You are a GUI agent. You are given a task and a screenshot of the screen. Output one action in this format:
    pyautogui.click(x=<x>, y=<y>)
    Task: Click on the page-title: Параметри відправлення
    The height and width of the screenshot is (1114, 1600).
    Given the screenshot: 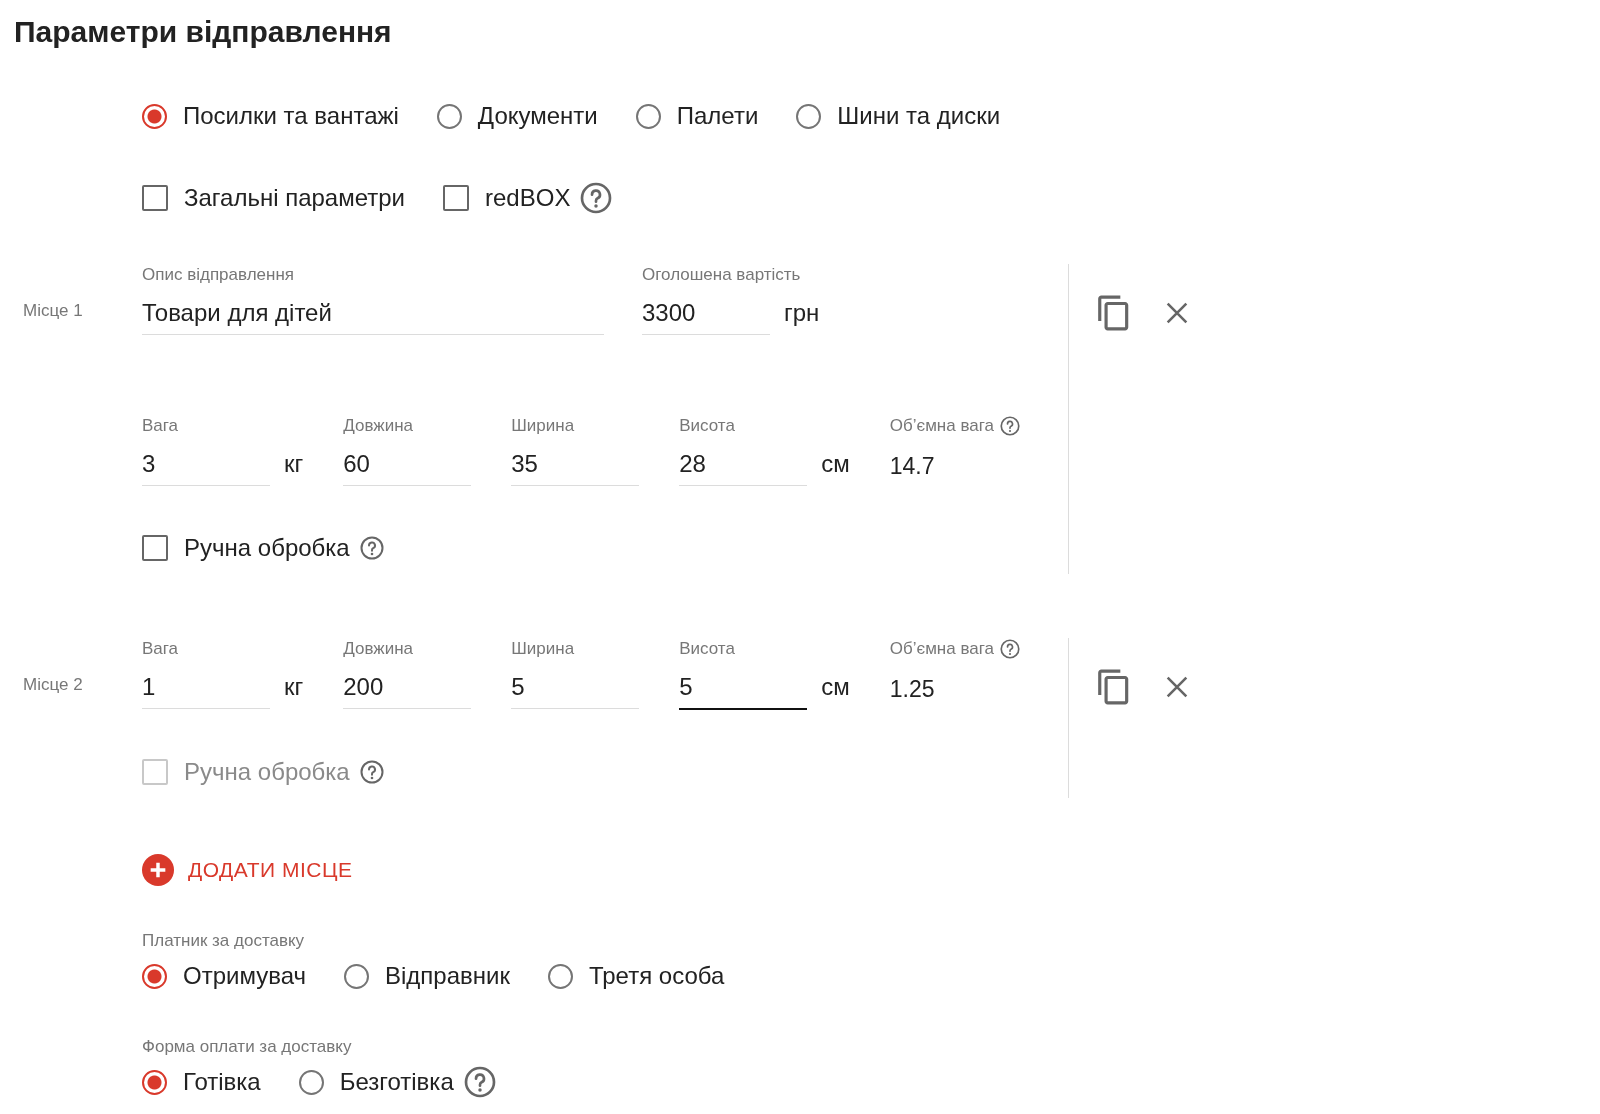 What is the action you would take?
    pyautogui.click(x=203, y=32)
    